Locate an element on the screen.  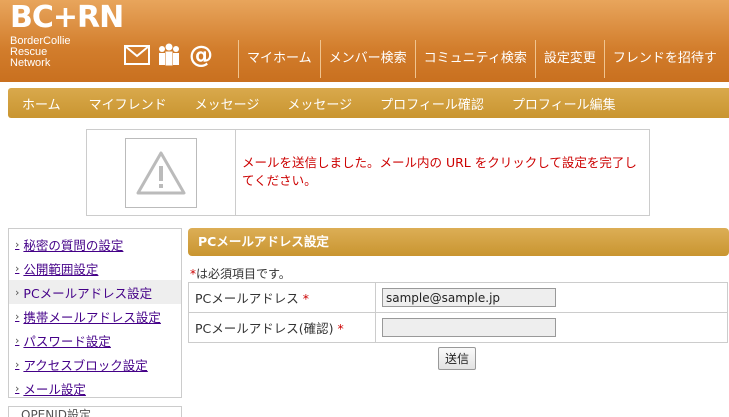
email-field is located at coordinates (469, 297).